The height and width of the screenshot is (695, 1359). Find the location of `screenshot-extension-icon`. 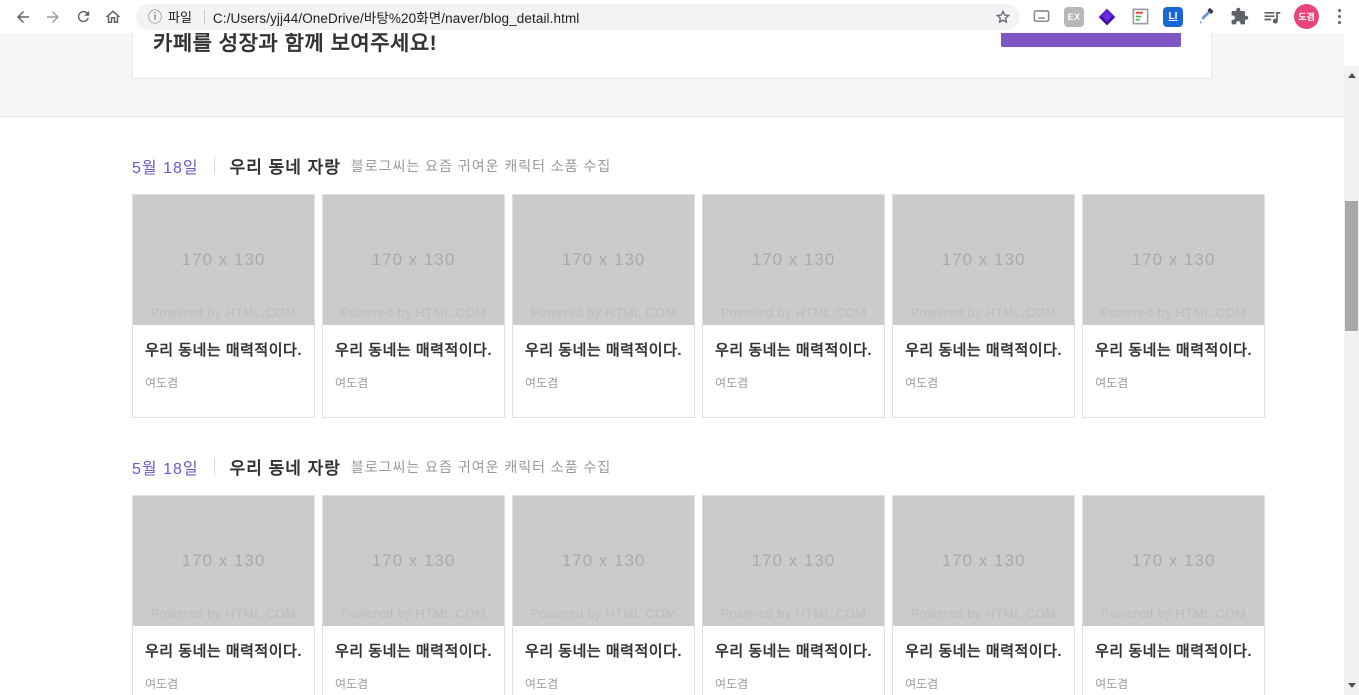

screenshot-extension-icon is located at coordinates (1041, 17).